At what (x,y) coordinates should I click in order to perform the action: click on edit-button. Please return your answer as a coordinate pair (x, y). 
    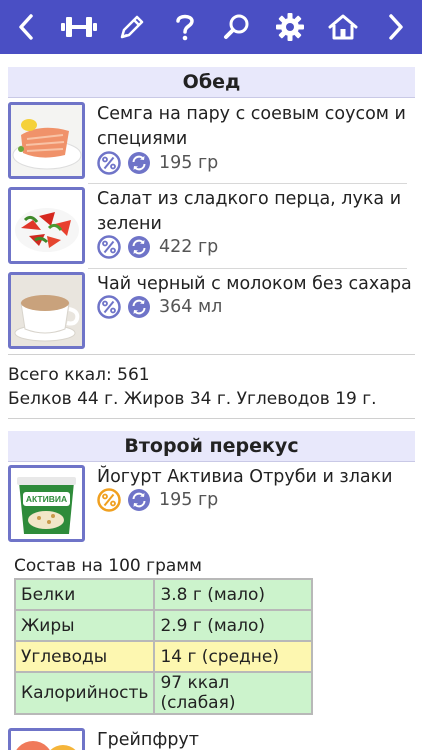
    Looking at the image, I should click on (132, 27).